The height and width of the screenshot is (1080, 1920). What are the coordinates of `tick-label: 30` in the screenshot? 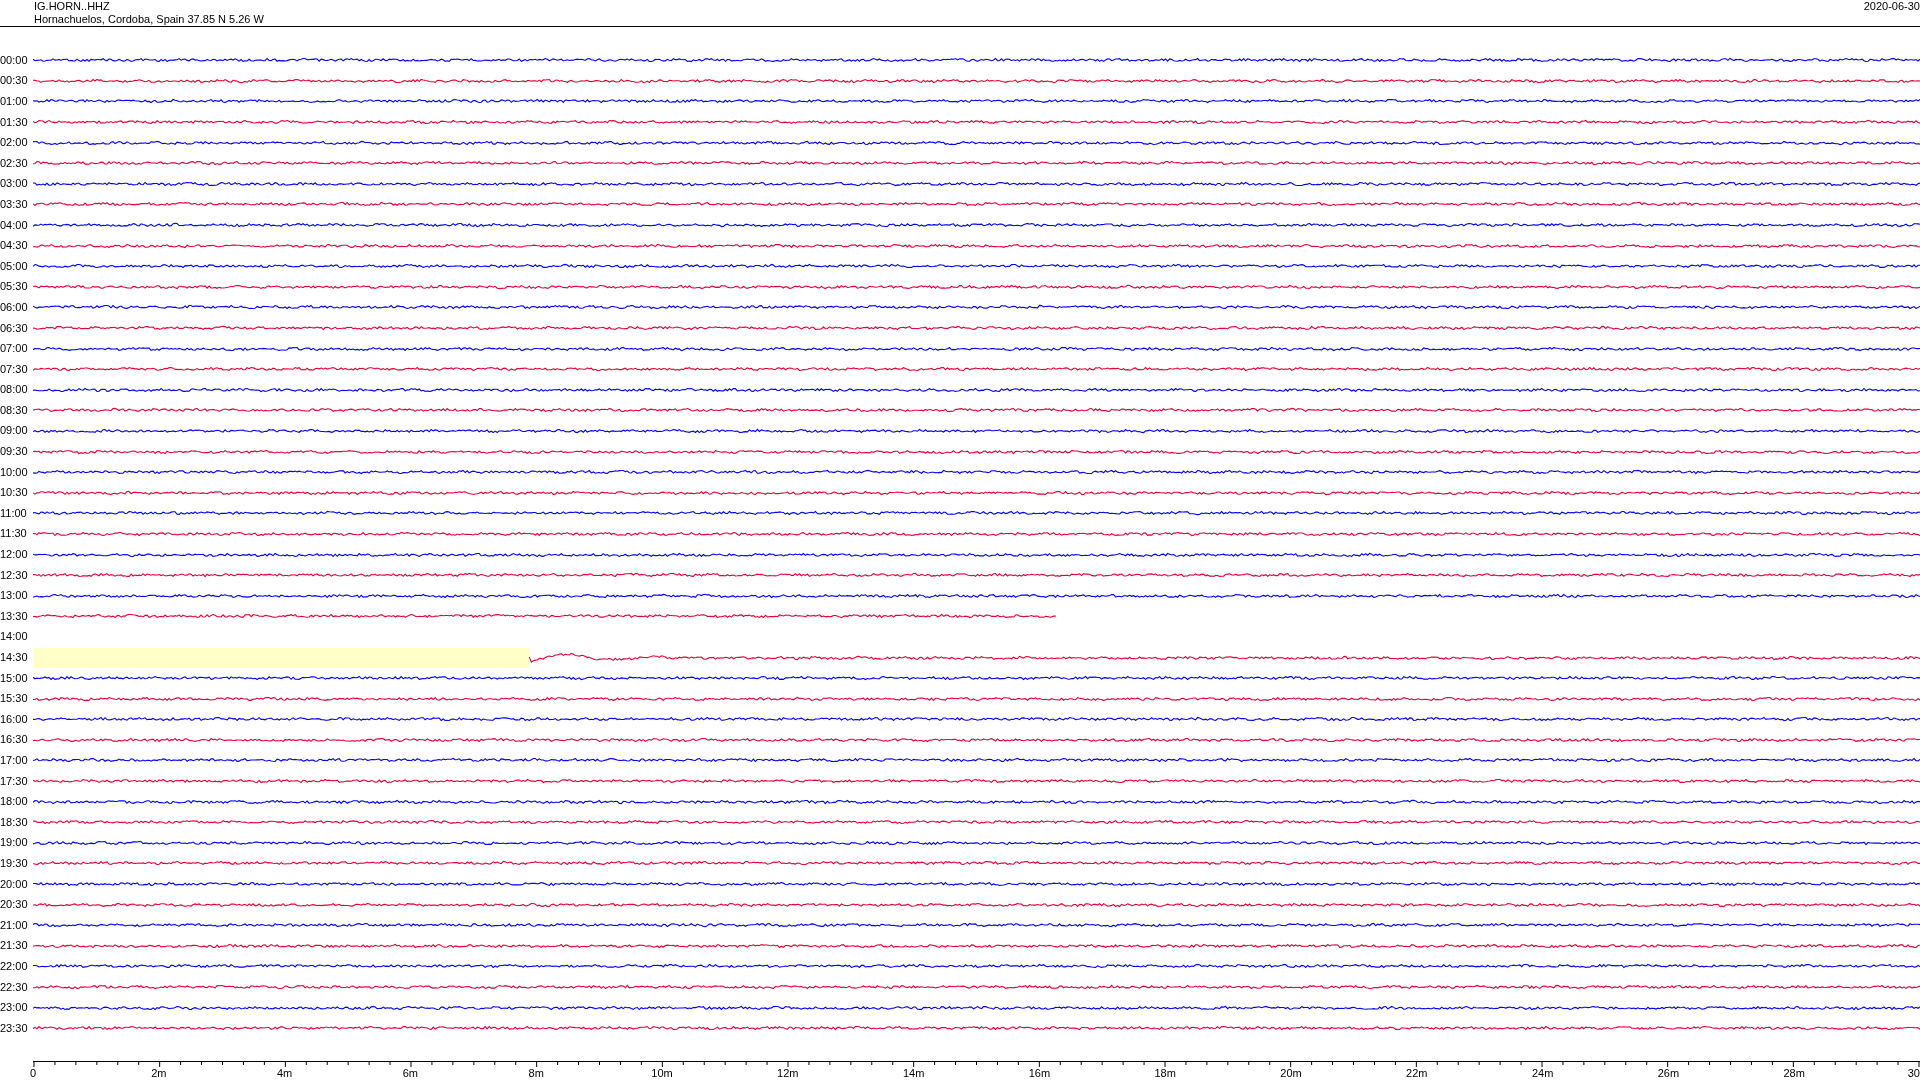 It's located at (1913, 1073).